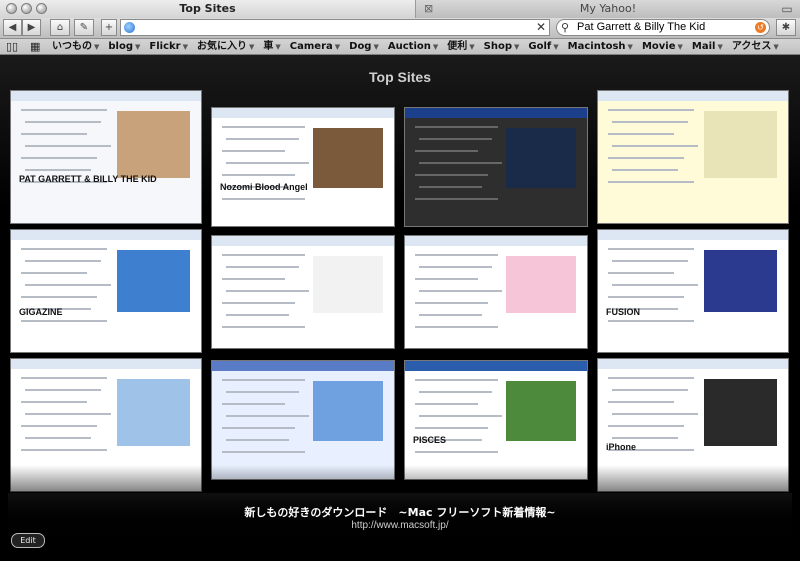 The image size is (800, 561). I want to click on bookmark-folder: Camera ▼, so click(315, 46).